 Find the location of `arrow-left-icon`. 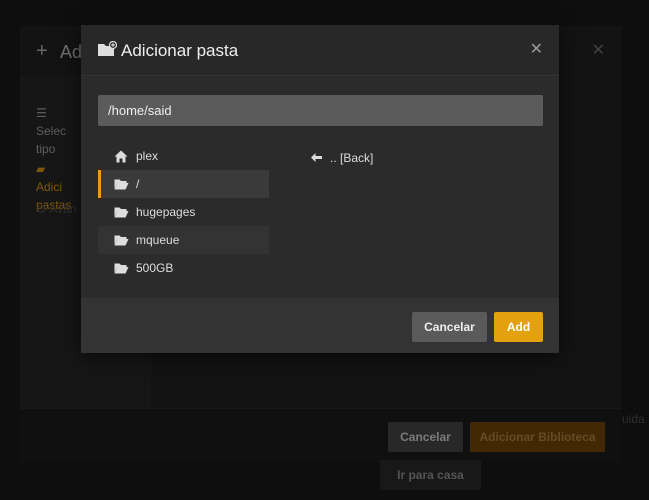

arrow-left-icon is located at coordinates (316, 157).